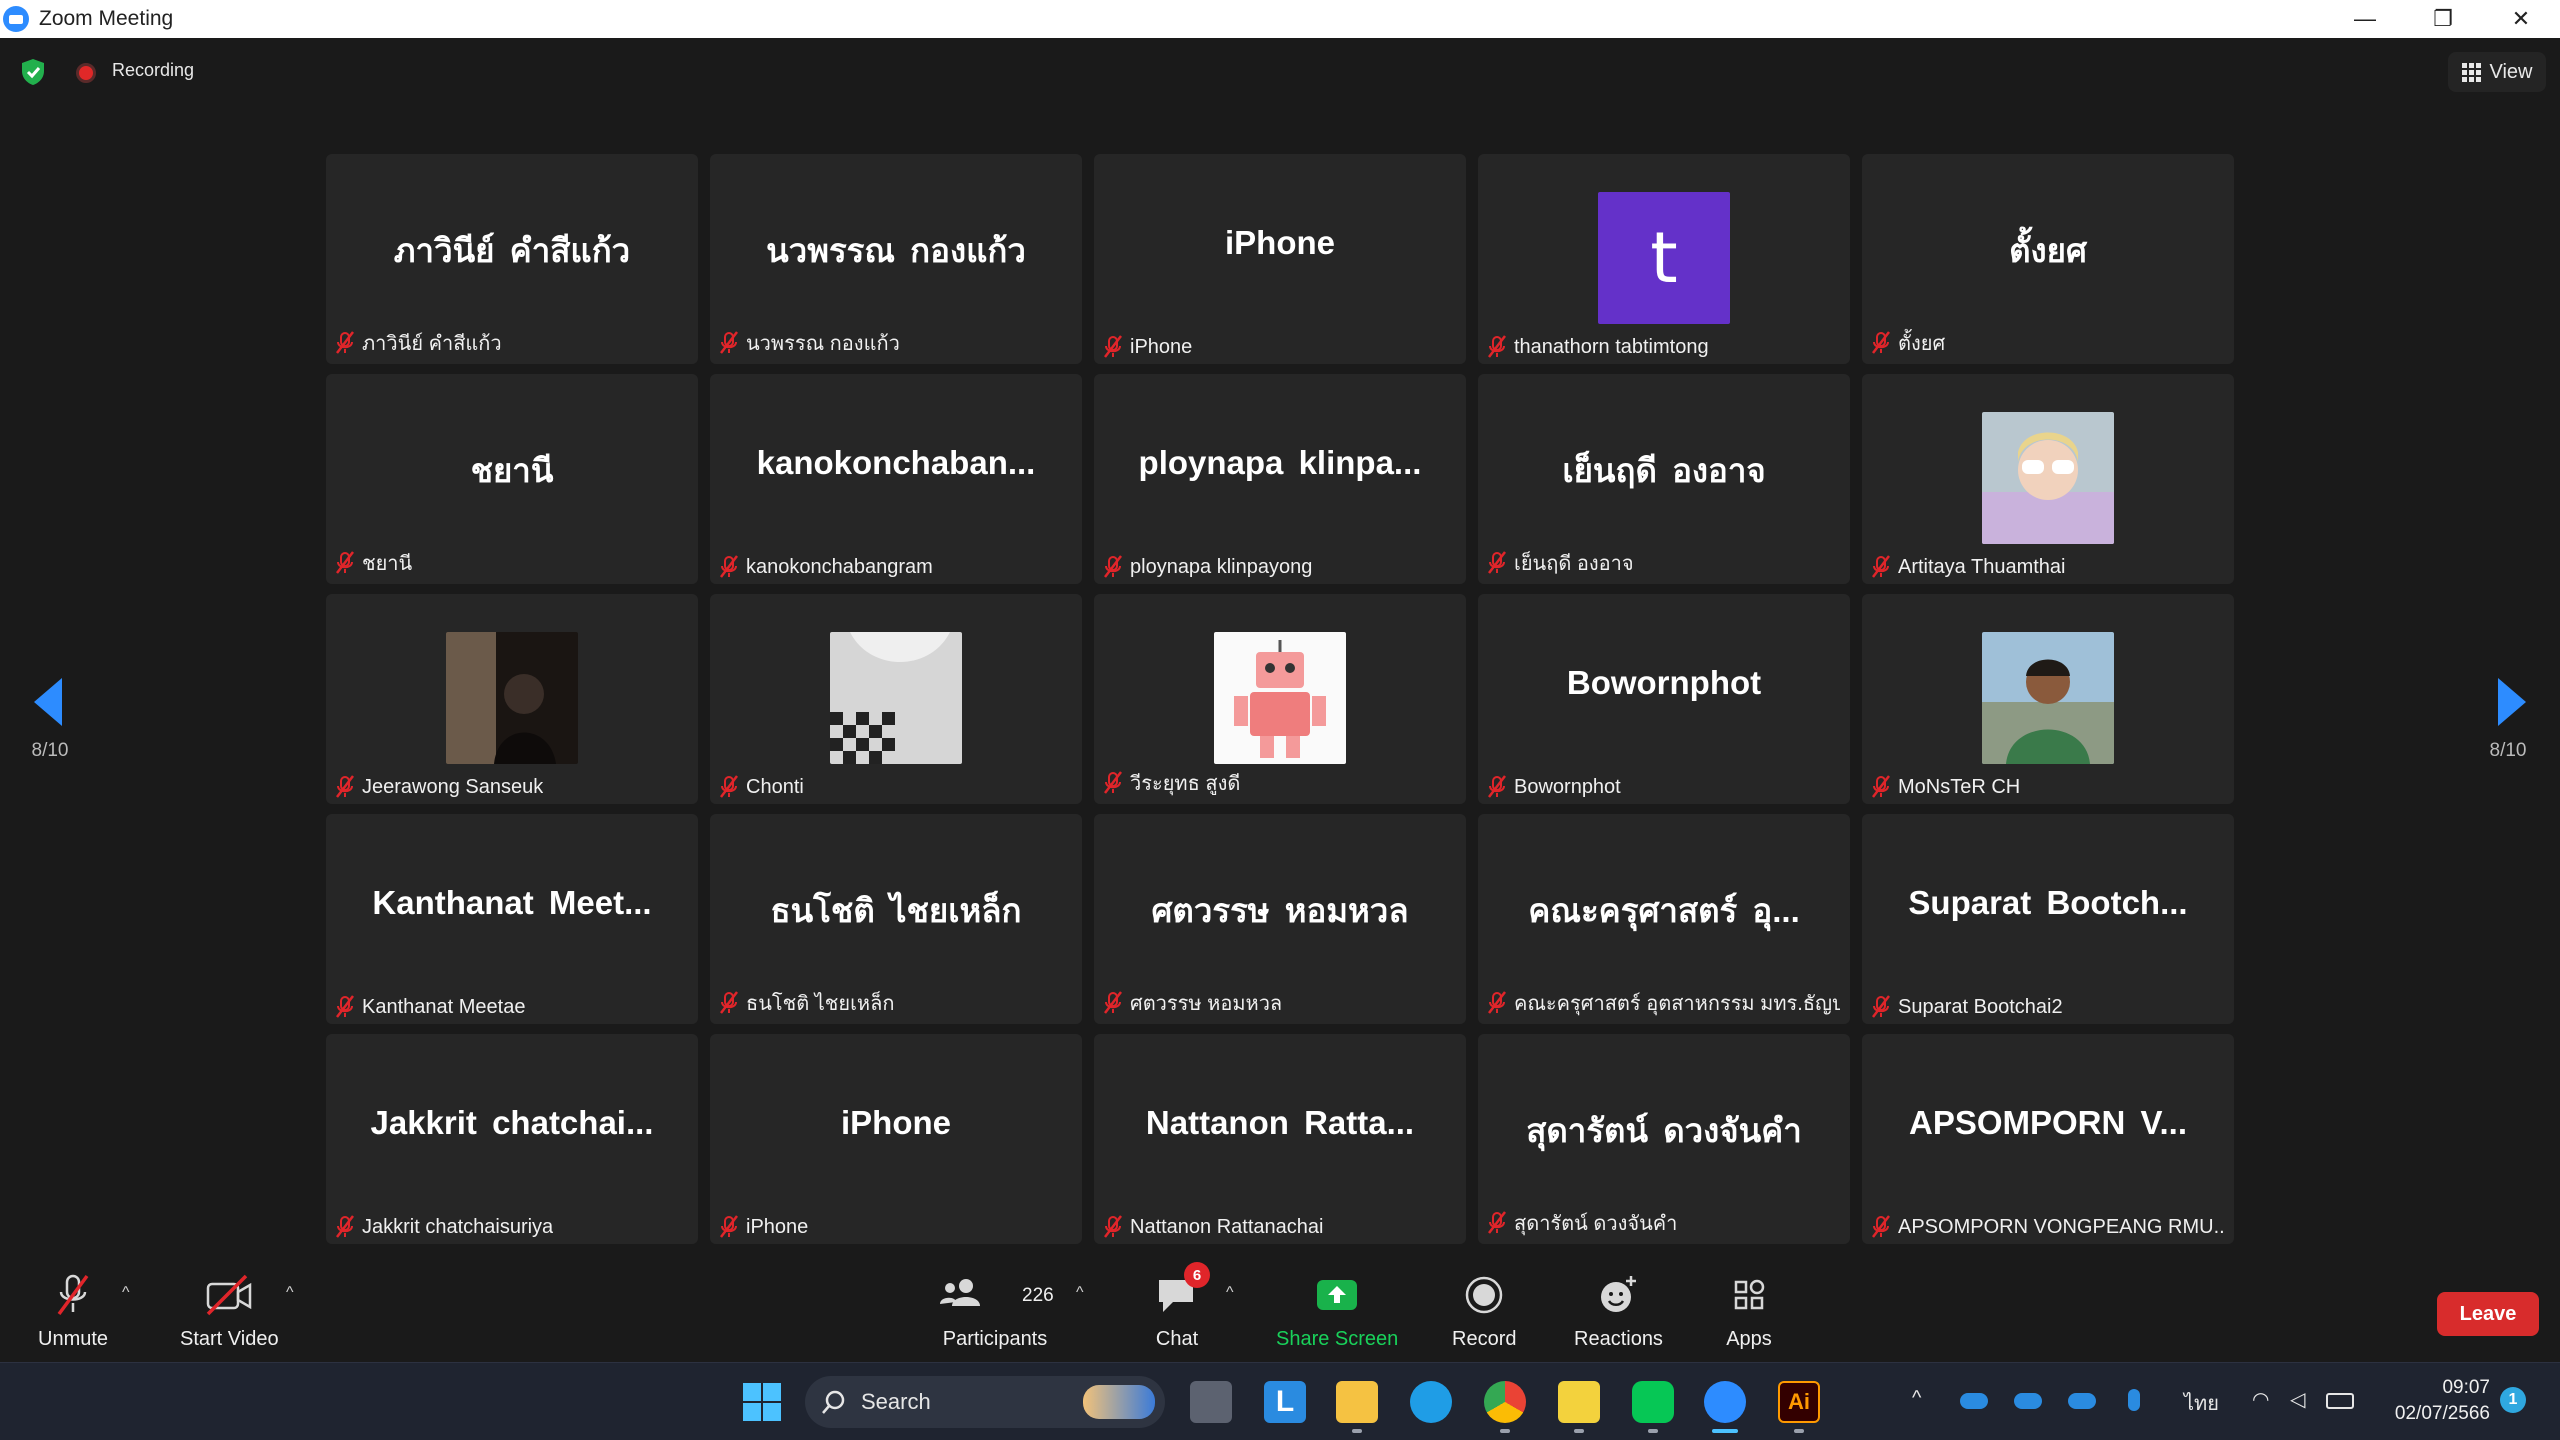  I want to click on participant-tile: ศตวรรษ หอมหวล ศตวรรษ หอมหวล, so click(1280, 919).